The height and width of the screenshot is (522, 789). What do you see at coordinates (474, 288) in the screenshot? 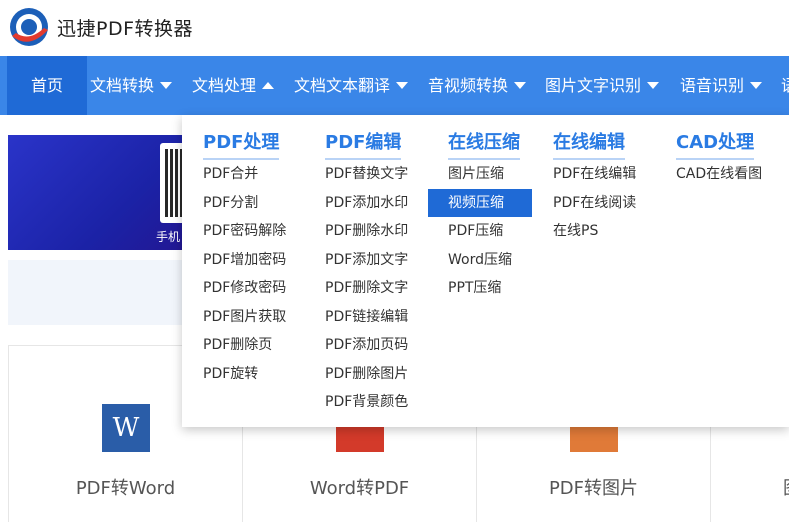
I see `menu-item-ppt-compress: PPT压缩` at bounding box center [474, 288].